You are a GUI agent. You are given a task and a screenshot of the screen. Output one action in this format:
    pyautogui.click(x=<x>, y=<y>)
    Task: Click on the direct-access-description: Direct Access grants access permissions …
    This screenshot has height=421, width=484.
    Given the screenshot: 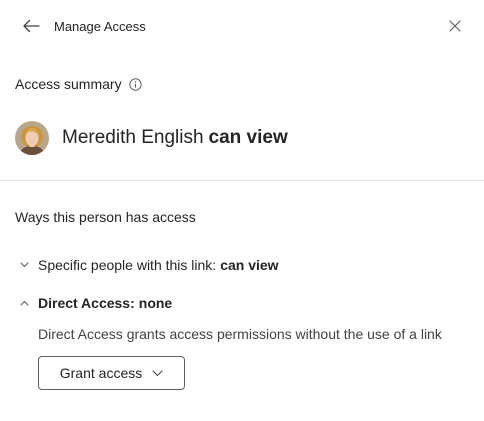 What is the action you would take?
    pyautogui.click(x=240, y=334)
    